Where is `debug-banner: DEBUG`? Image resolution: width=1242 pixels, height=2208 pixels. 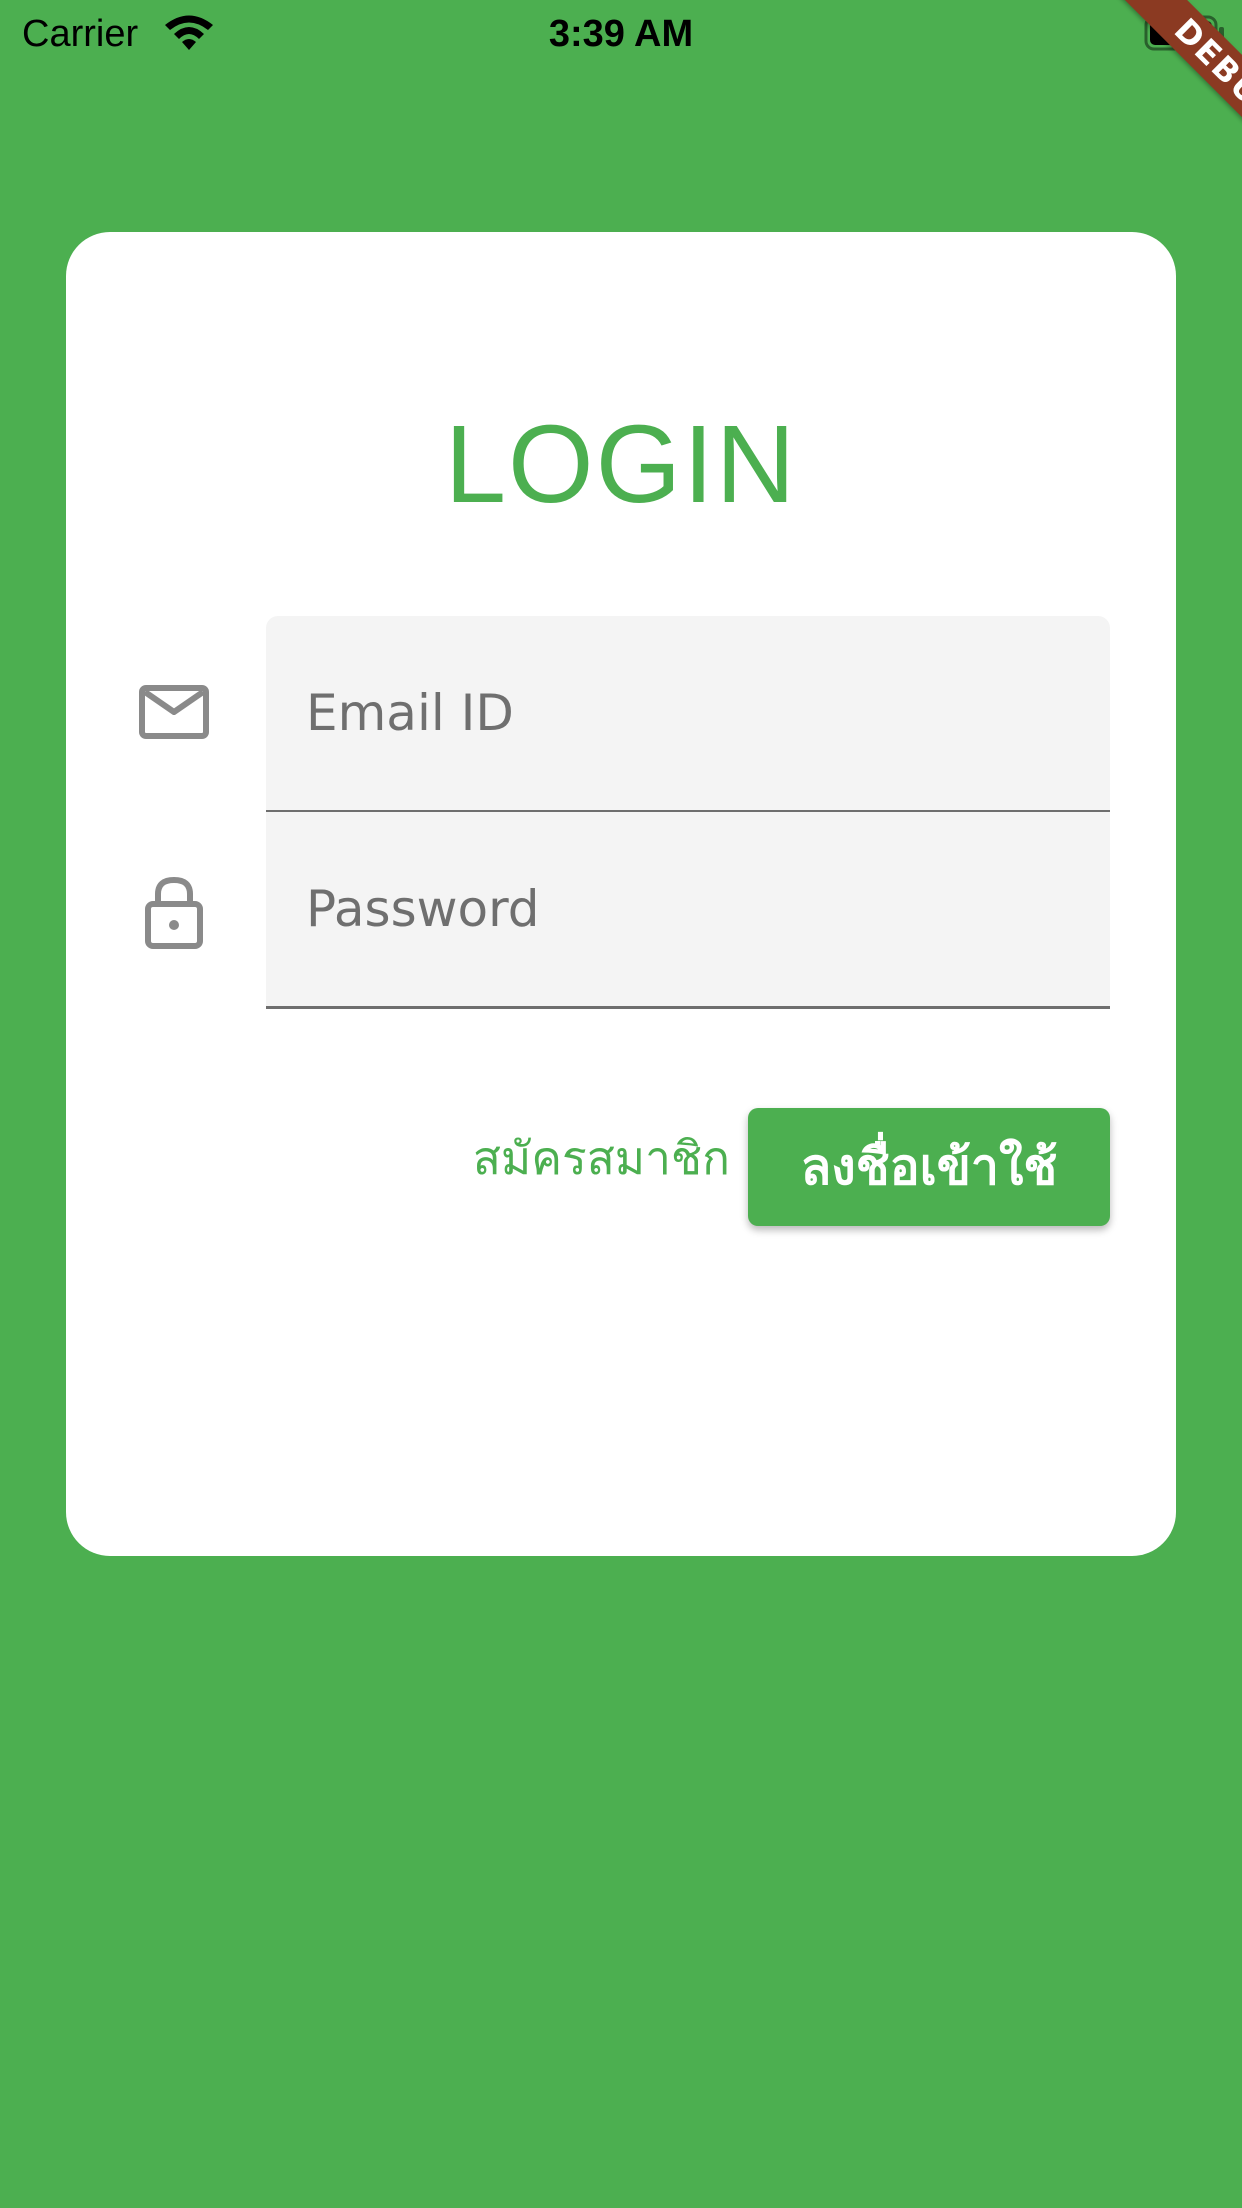
debug-banner: DEBUG is located at coordinates (1174, 97).